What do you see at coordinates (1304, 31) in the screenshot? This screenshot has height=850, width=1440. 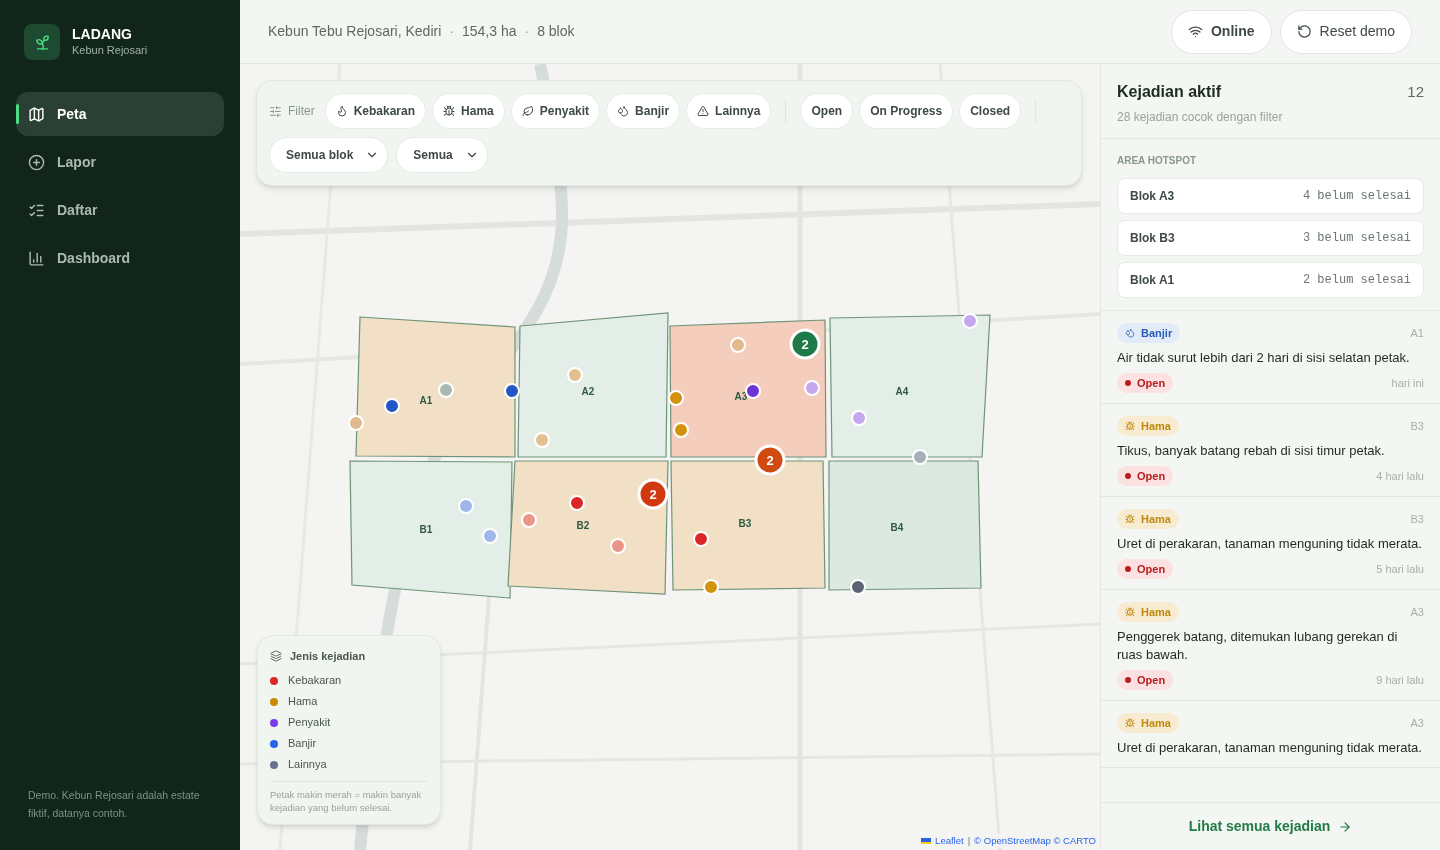 I see `reset-icon` at bounding box center [1304, 31].